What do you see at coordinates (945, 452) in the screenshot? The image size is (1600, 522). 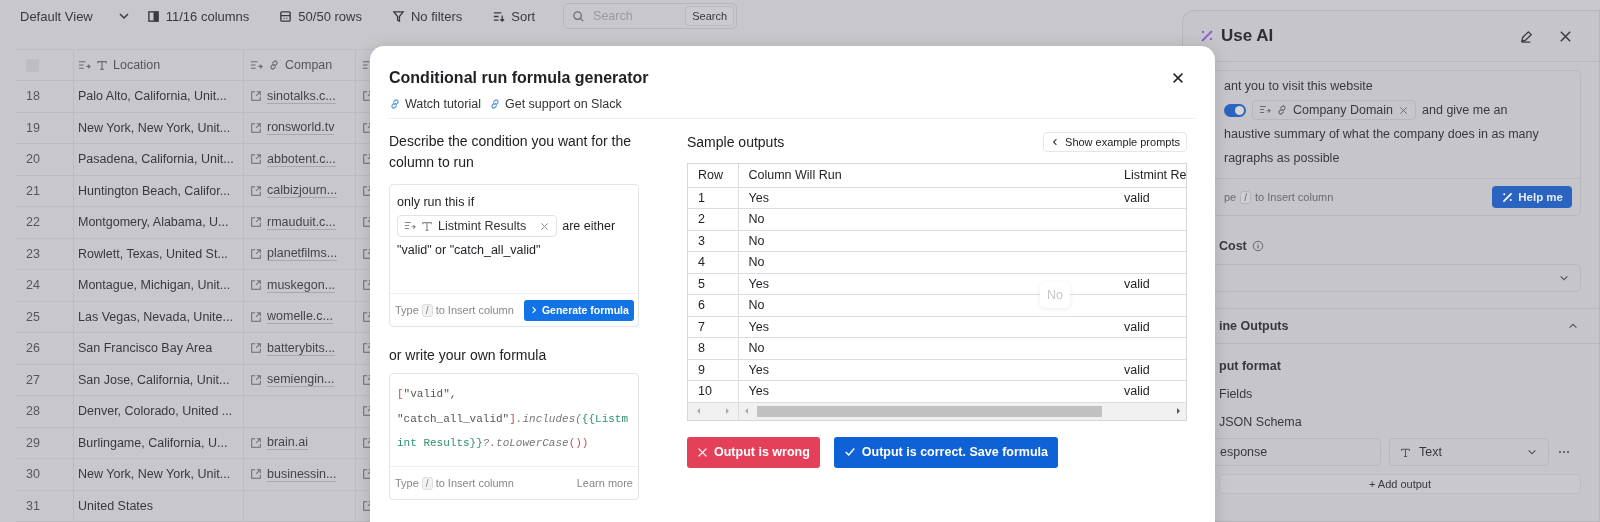 I see `action-button: Output is correct. Save formula` at bounding box center [945, 452].